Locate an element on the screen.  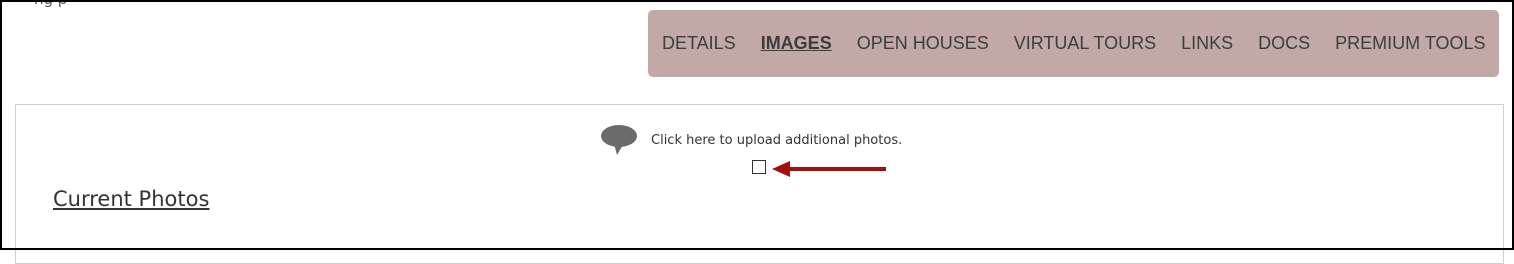
tab-premium-tools: PREMIUM TOOLS is located at coordinates (1410, 43).